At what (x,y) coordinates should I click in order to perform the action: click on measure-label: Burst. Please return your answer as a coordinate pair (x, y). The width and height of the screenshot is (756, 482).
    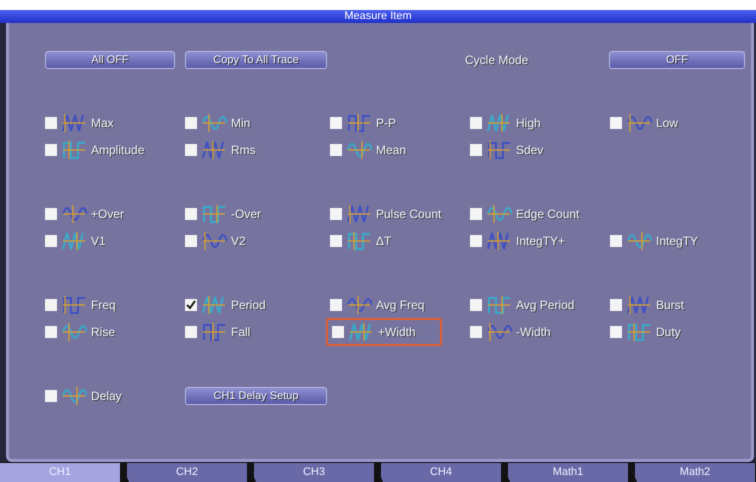
    Looking at the image, I should click on (670, 305).